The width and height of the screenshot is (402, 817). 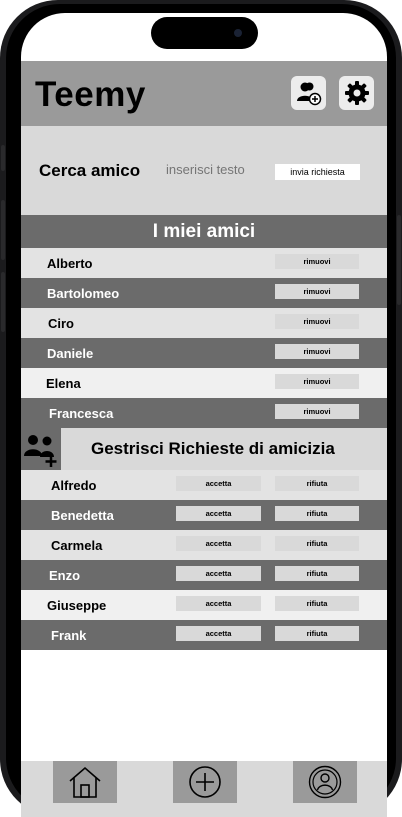 I want to click on request-row: Frank accetta rifiuta, so click(x=204, y=635).